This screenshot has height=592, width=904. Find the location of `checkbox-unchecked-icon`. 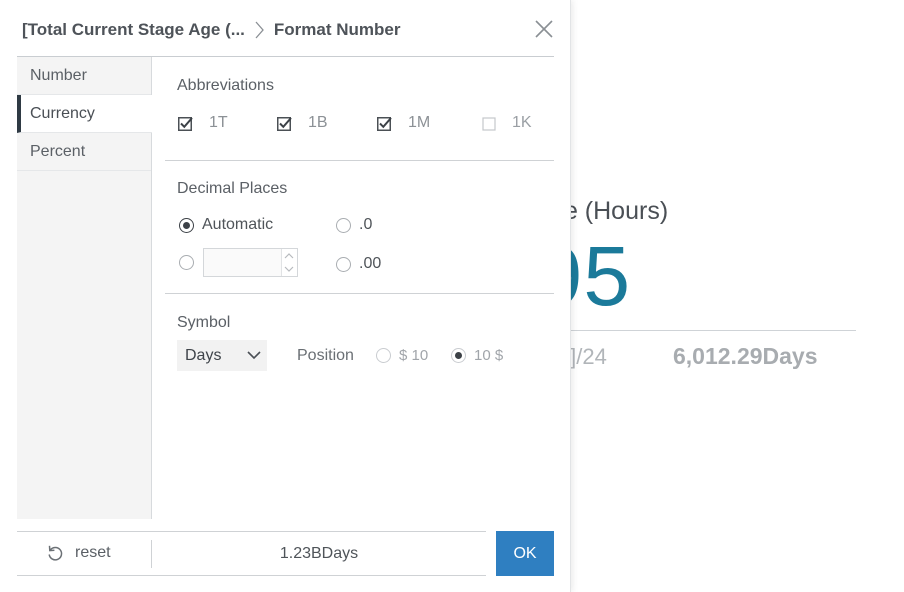

checkbox-unchecked-icon is located at coordinates (489, 123).